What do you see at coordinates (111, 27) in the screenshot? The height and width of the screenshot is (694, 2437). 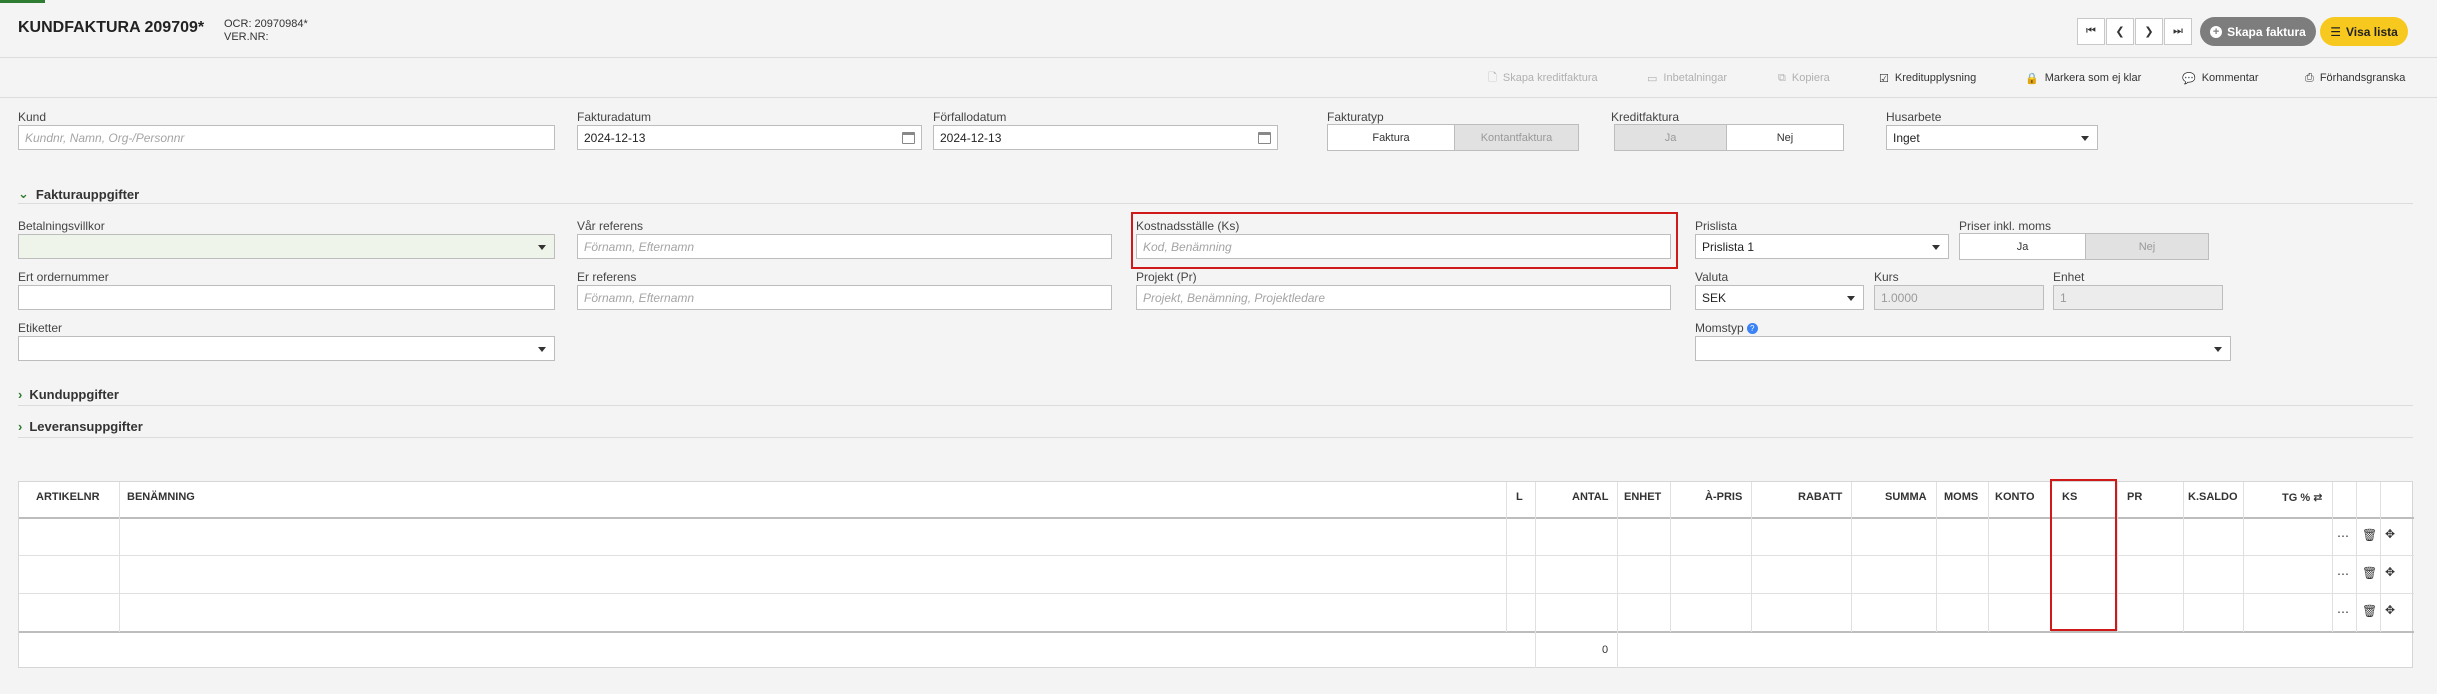 I see `page-title: KUNDFAKTURA 209709*` at bounding box center [111, 27].